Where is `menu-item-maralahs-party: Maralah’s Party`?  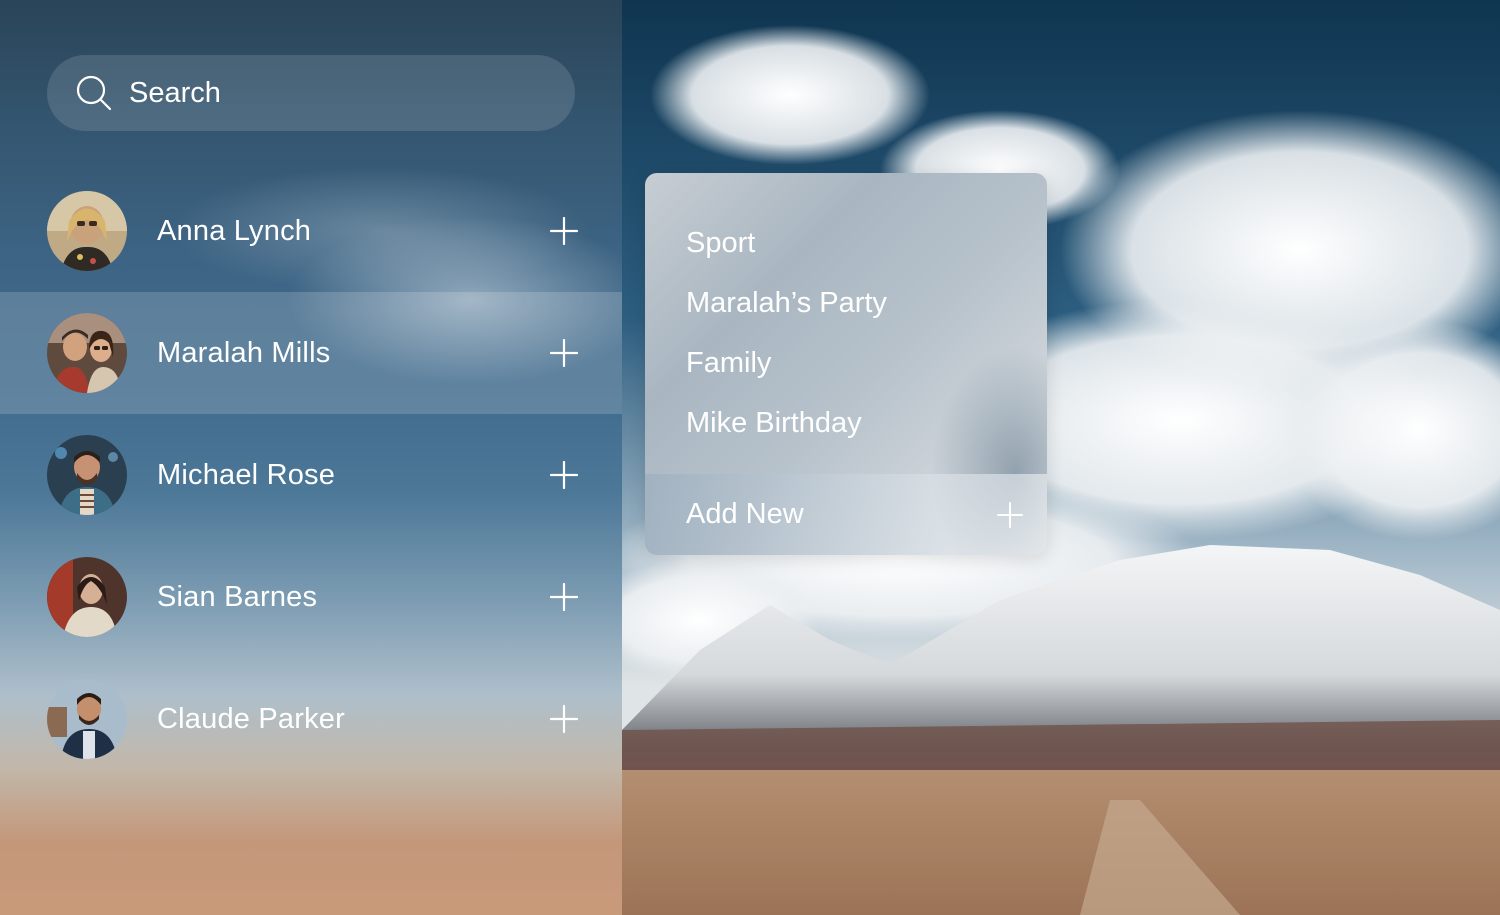
menu-item-maralahs-party: Maralah’s Party is located at coordinates (846, 303).